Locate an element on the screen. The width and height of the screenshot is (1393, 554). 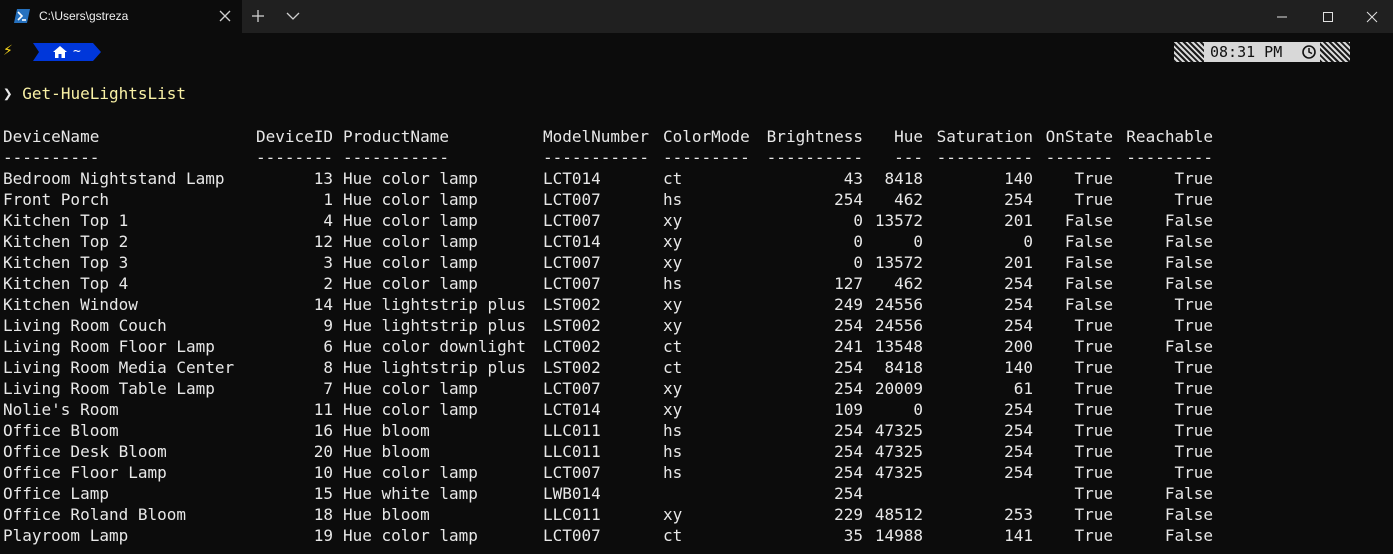
product-name-header: ----------- is located at coordinates (396, 157).